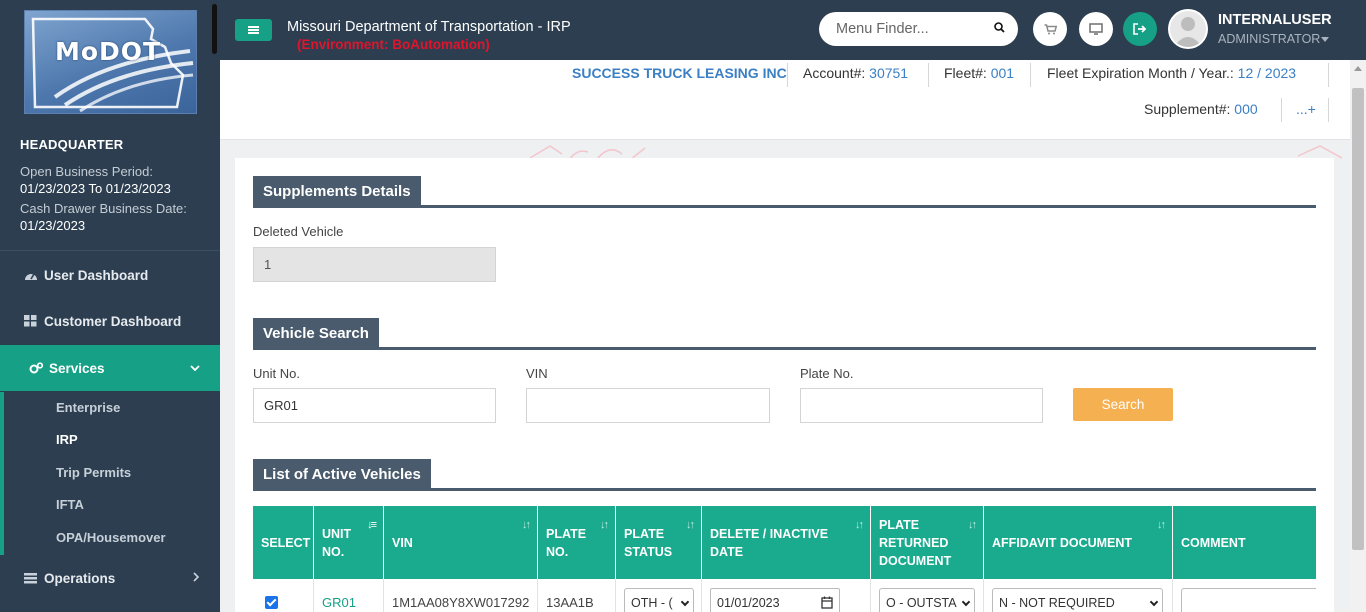 The width and height of the screenshot is (1366, 612). I want to click on plate-status-select: OTH - (, so click(659, 599).